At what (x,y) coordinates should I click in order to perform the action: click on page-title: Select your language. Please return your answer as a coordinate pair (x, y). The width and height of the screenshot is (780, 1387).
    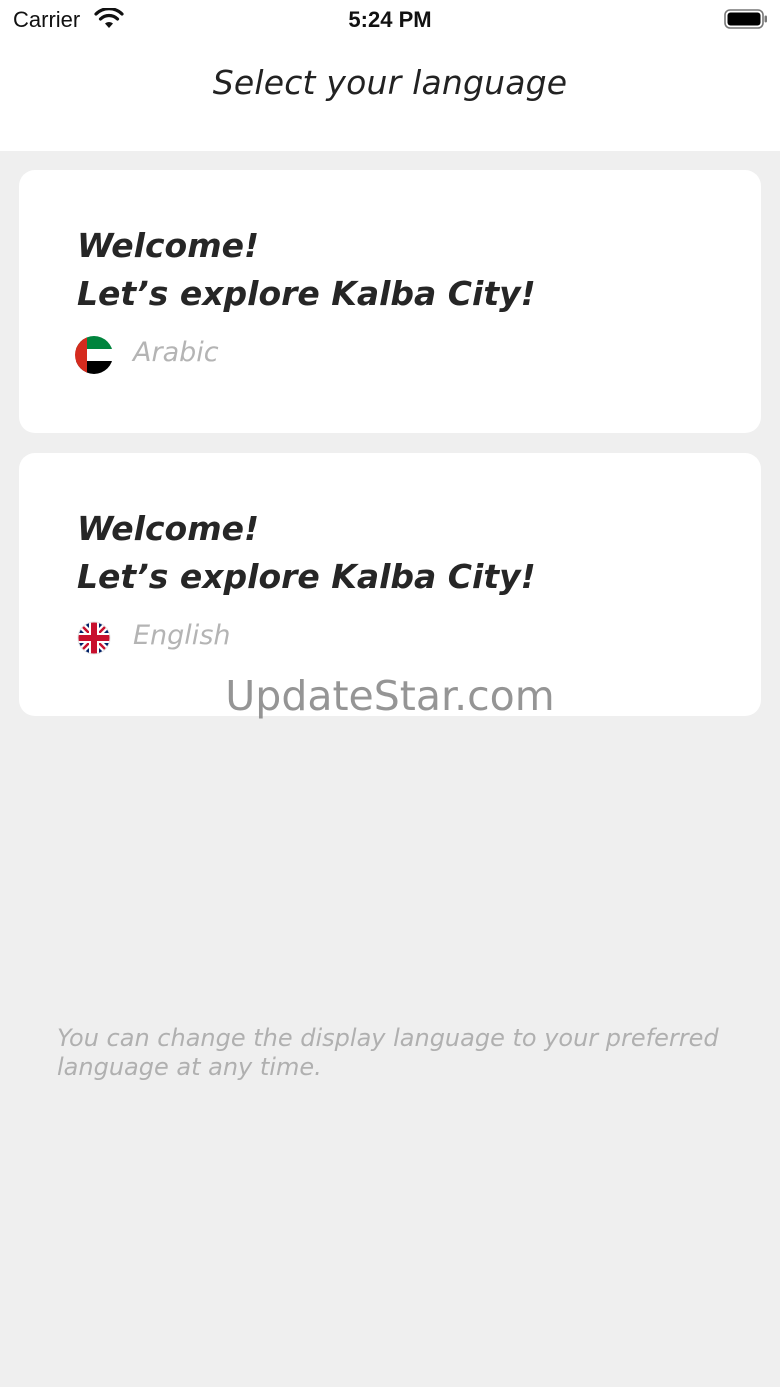
    Looking at the image, I should click on (390, 82).